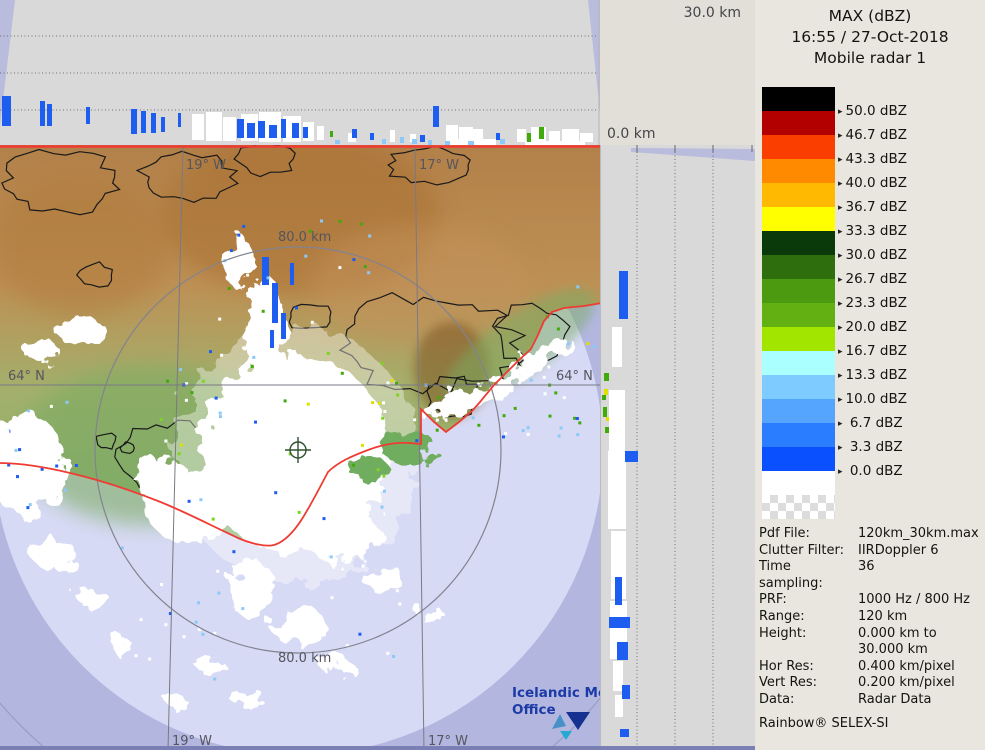 This screenshot has width=985, height=750. What do you see at coordinates (871, 667) in the screenshot?
I see `metadata-row: Hor Res: 0.400 km/pixel` at bounding box center [871, 667].